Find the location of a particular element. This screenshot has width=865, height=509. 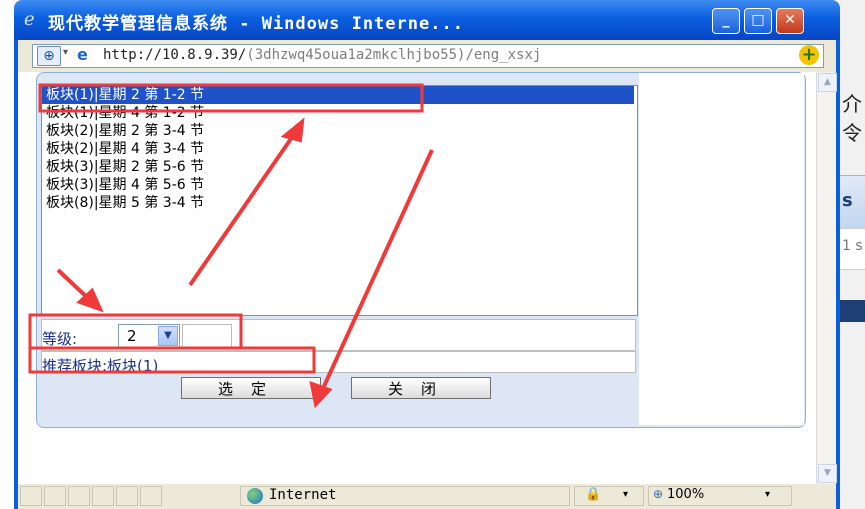

close-window-button: ✕ is located at coordinates (790, 21).